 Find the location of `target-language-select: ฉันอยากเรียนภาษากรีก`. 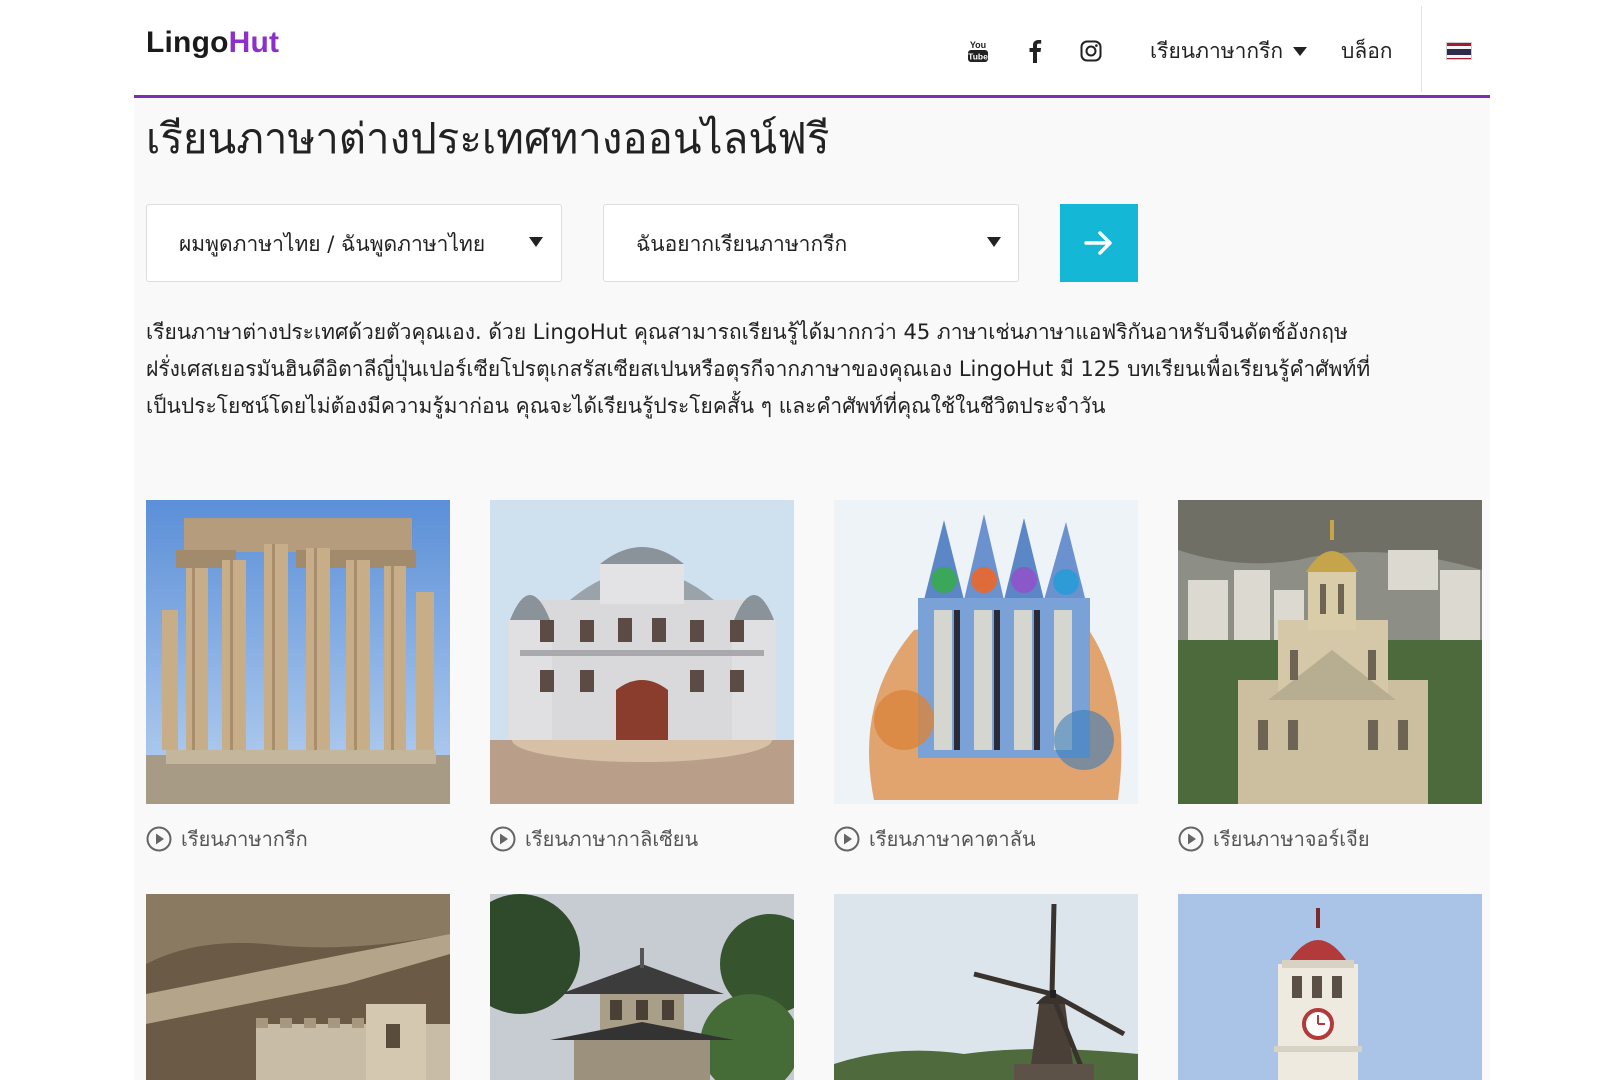

target-language-select: ฉันอยากเรียนภาษากรีก is located at coordinates (811, 243).